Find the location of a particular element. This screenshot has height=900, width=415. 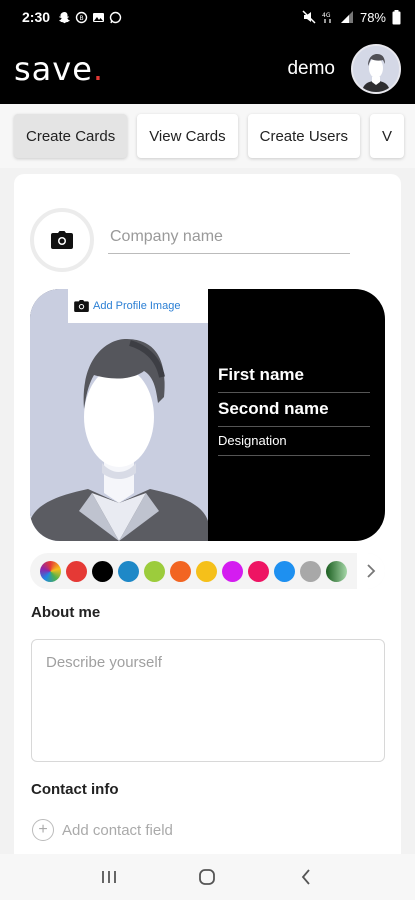

tab-view-cards: View Cards is located at coordinates (187, 136).